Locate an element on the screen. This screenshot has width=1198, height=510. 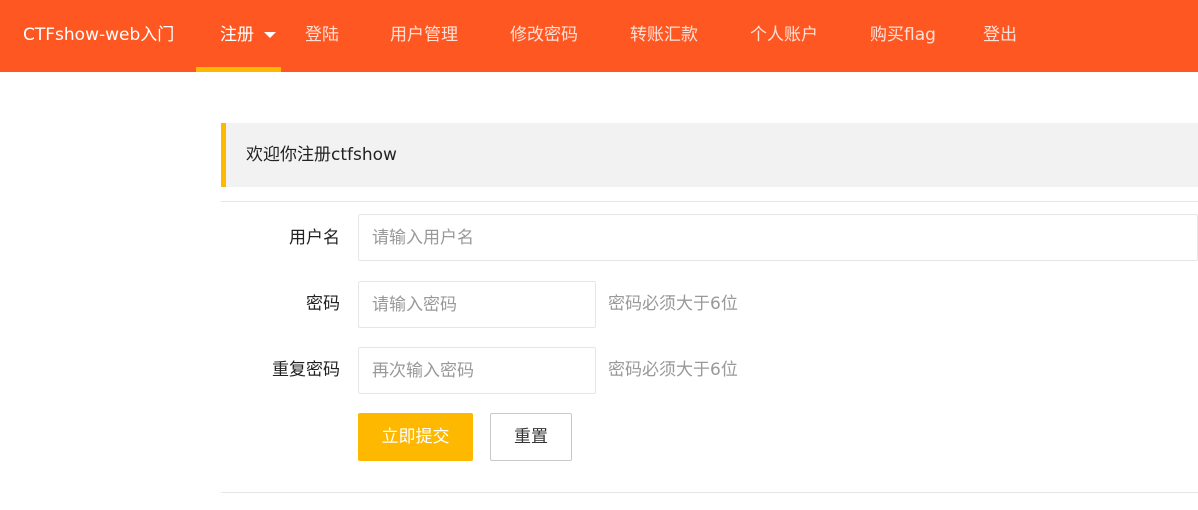
welcome-quote-box: 欢迎你注册ctfshow is located at coordinates (709, 155).